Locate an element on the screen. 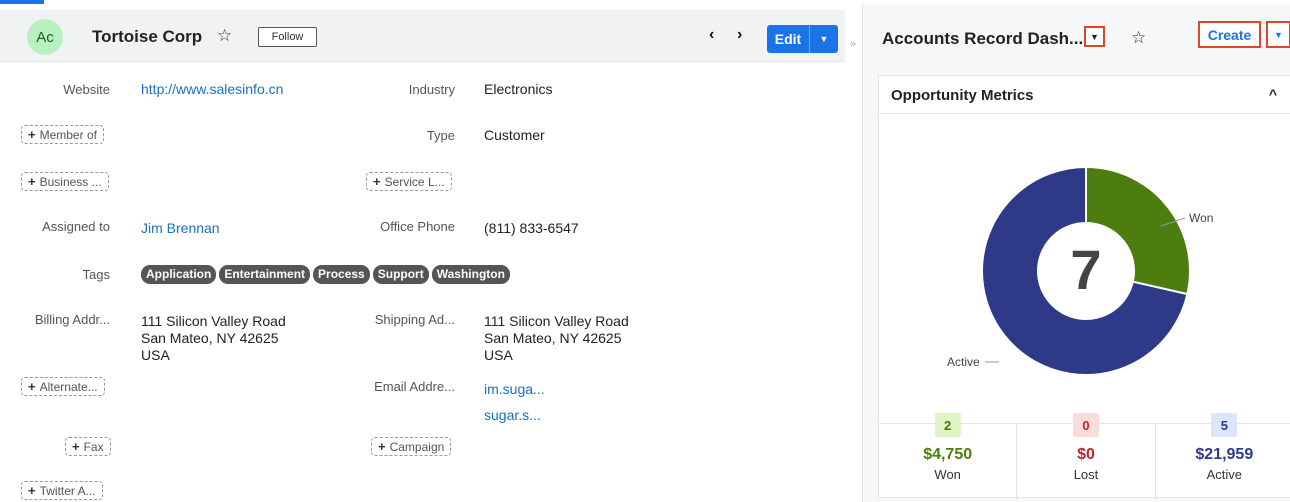  metric-amount: $4,750 is located at coordinates (948, 454).